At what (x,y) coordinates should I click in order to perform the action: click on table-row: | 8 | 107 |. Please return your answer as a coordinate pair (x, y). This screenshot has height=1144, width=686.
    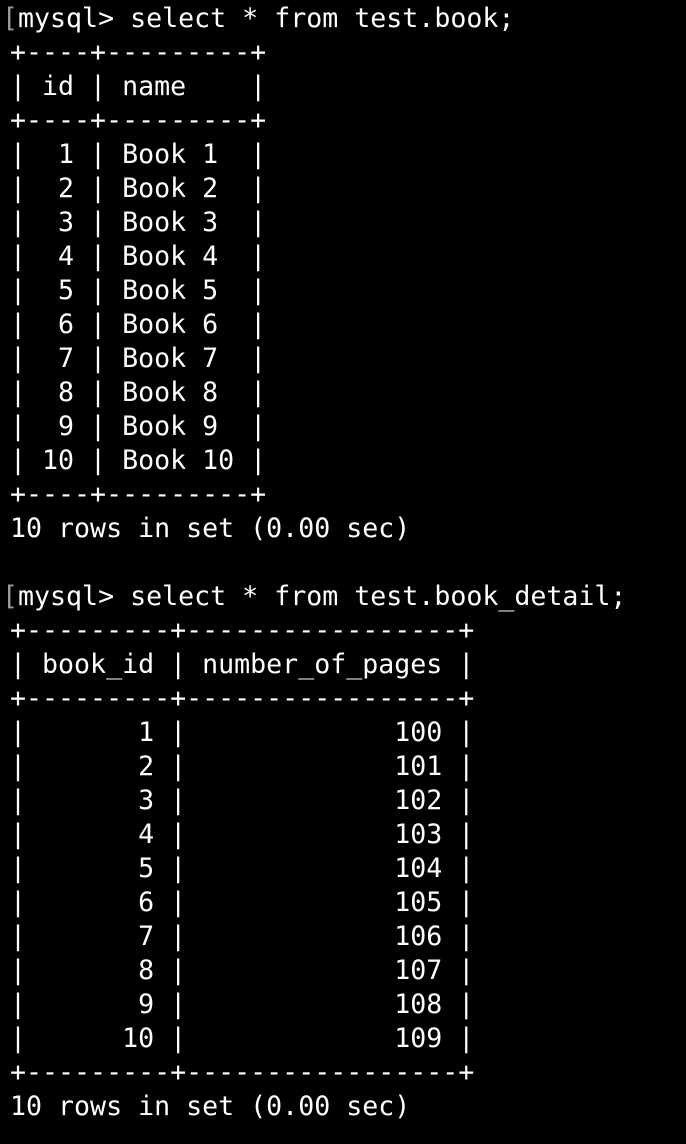
    Looking at the image, I should click on (242, 970).